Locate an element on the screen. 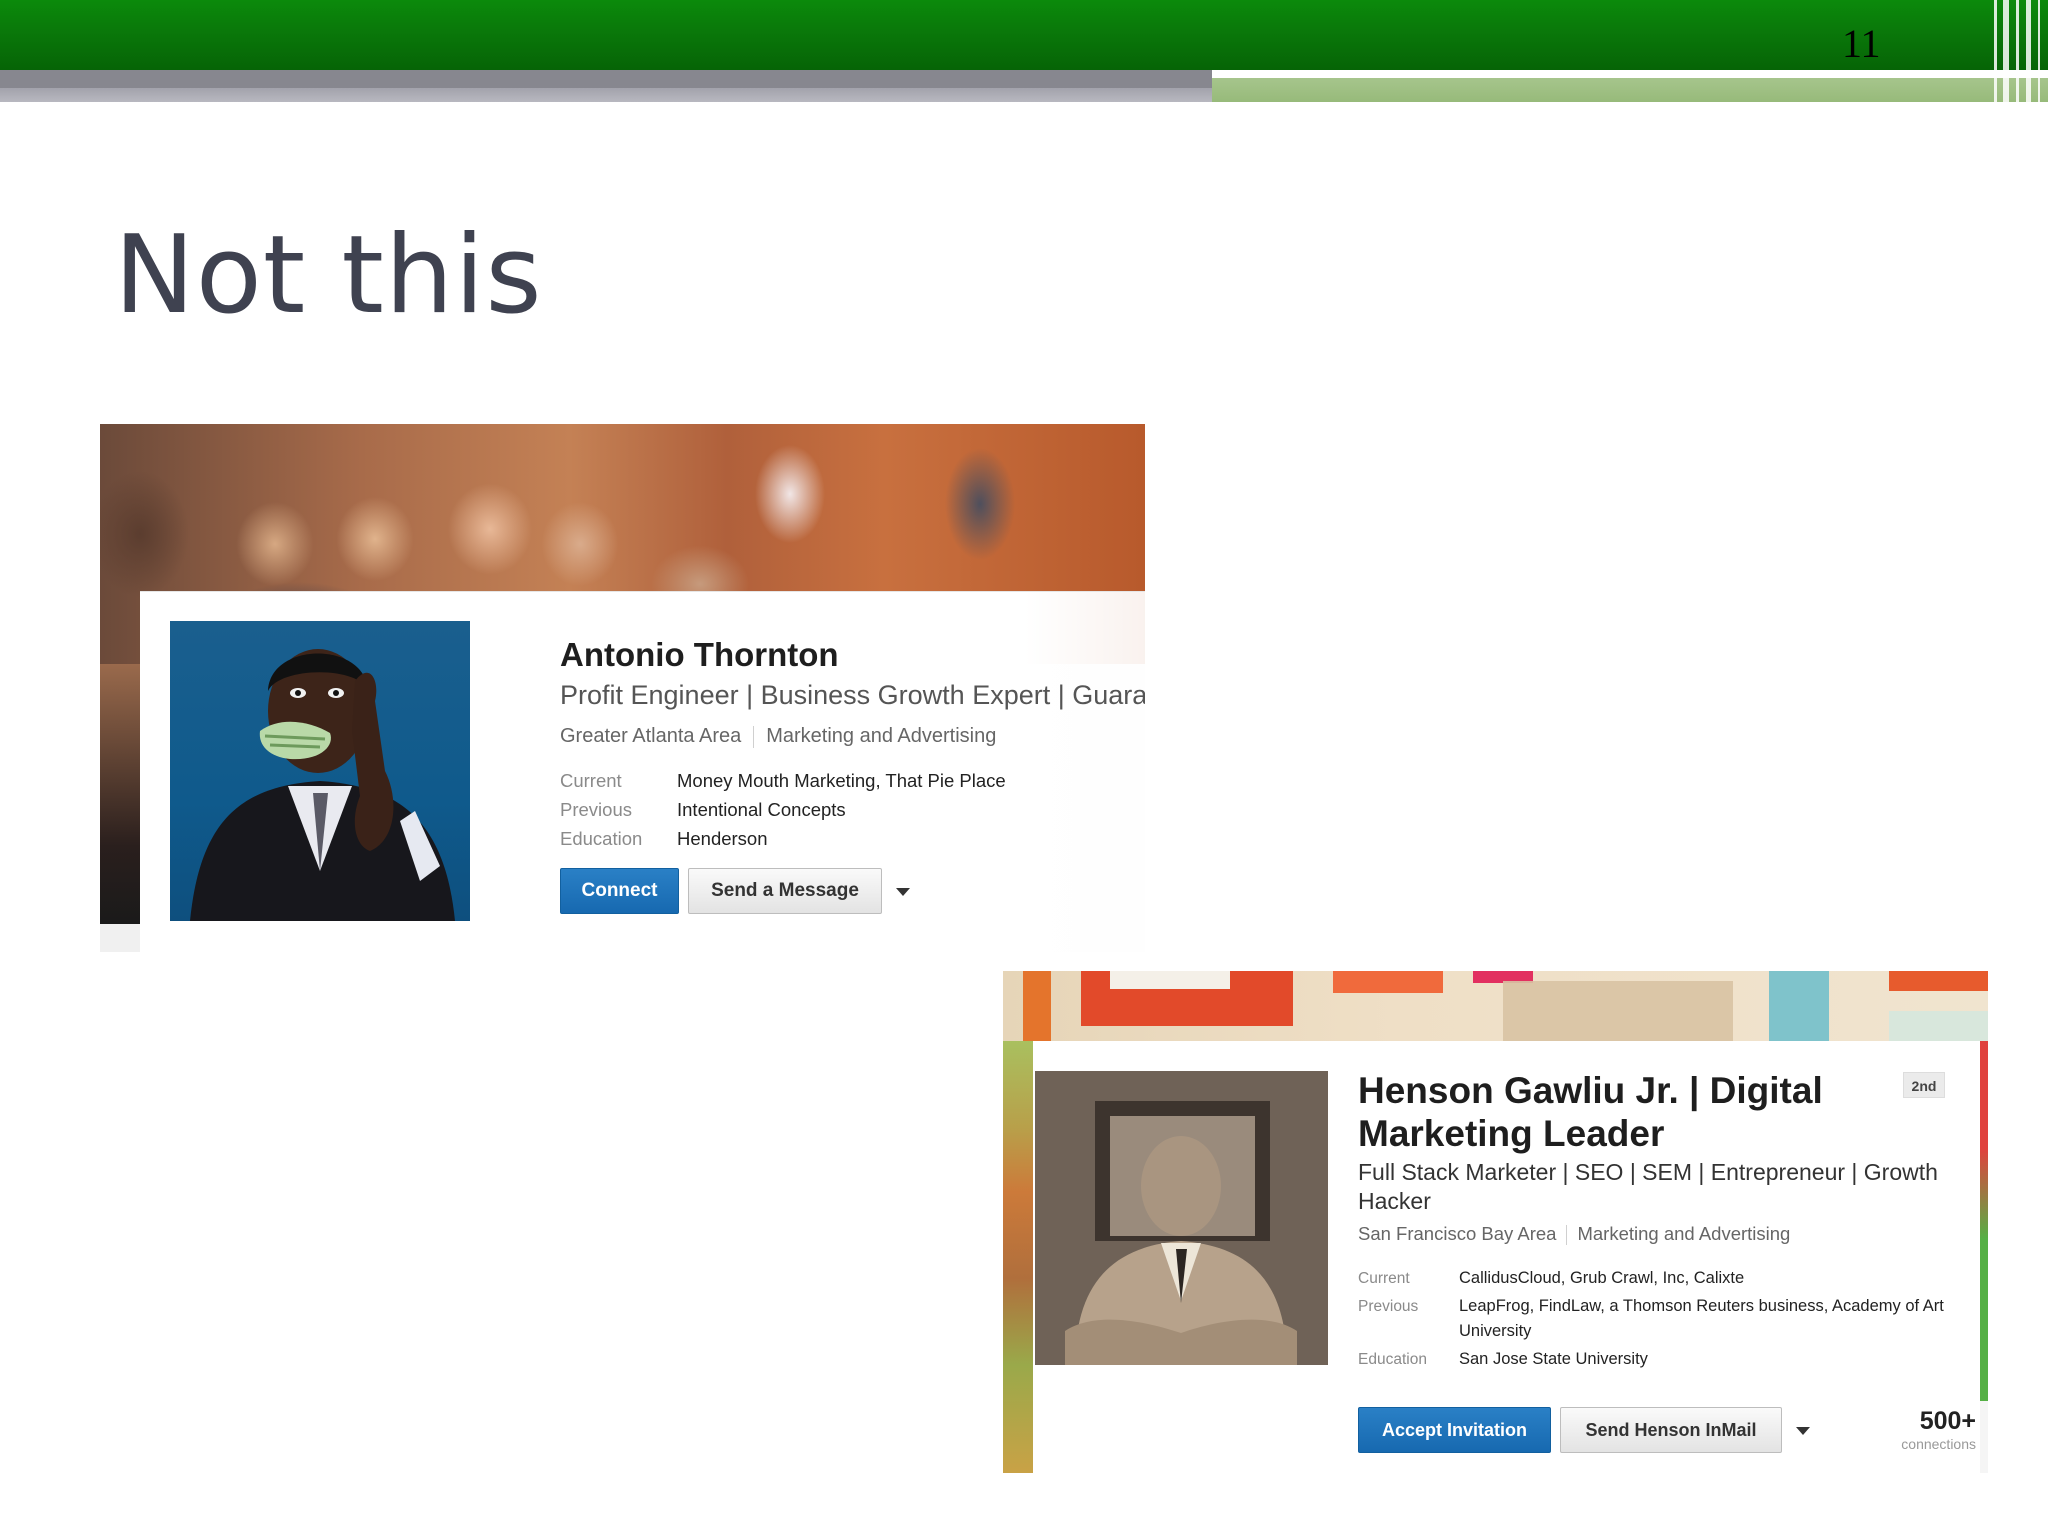 The width and height of the screenshot is (2048, 1536). send-inmail-button: Send Henson InMail is located at coordinates (1671, 1430).